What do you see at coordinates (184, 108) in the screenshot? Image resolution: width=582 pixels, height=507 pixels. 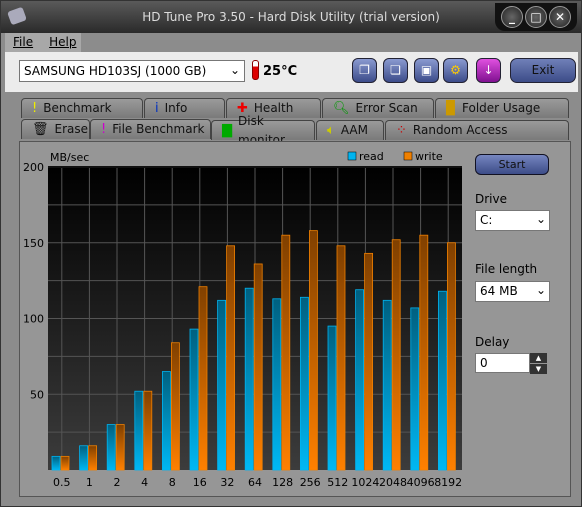 I see `tab-info: i Info` at bounding box center [184, 108].